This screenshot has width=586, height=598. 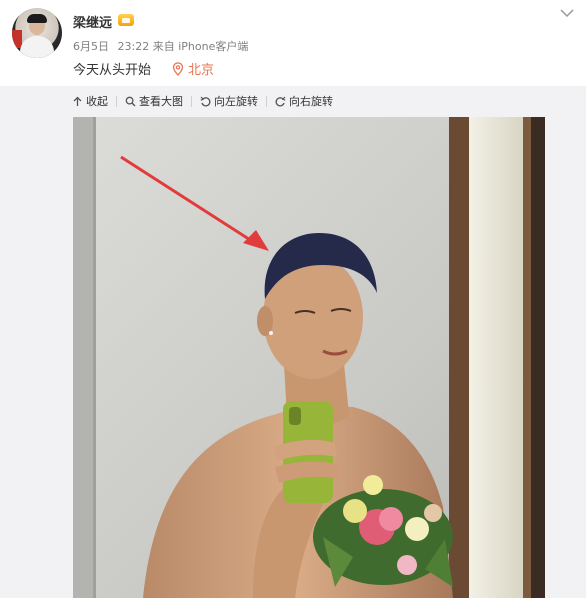 I want to click on chevron-down-icon, so click(x=567, y=13).